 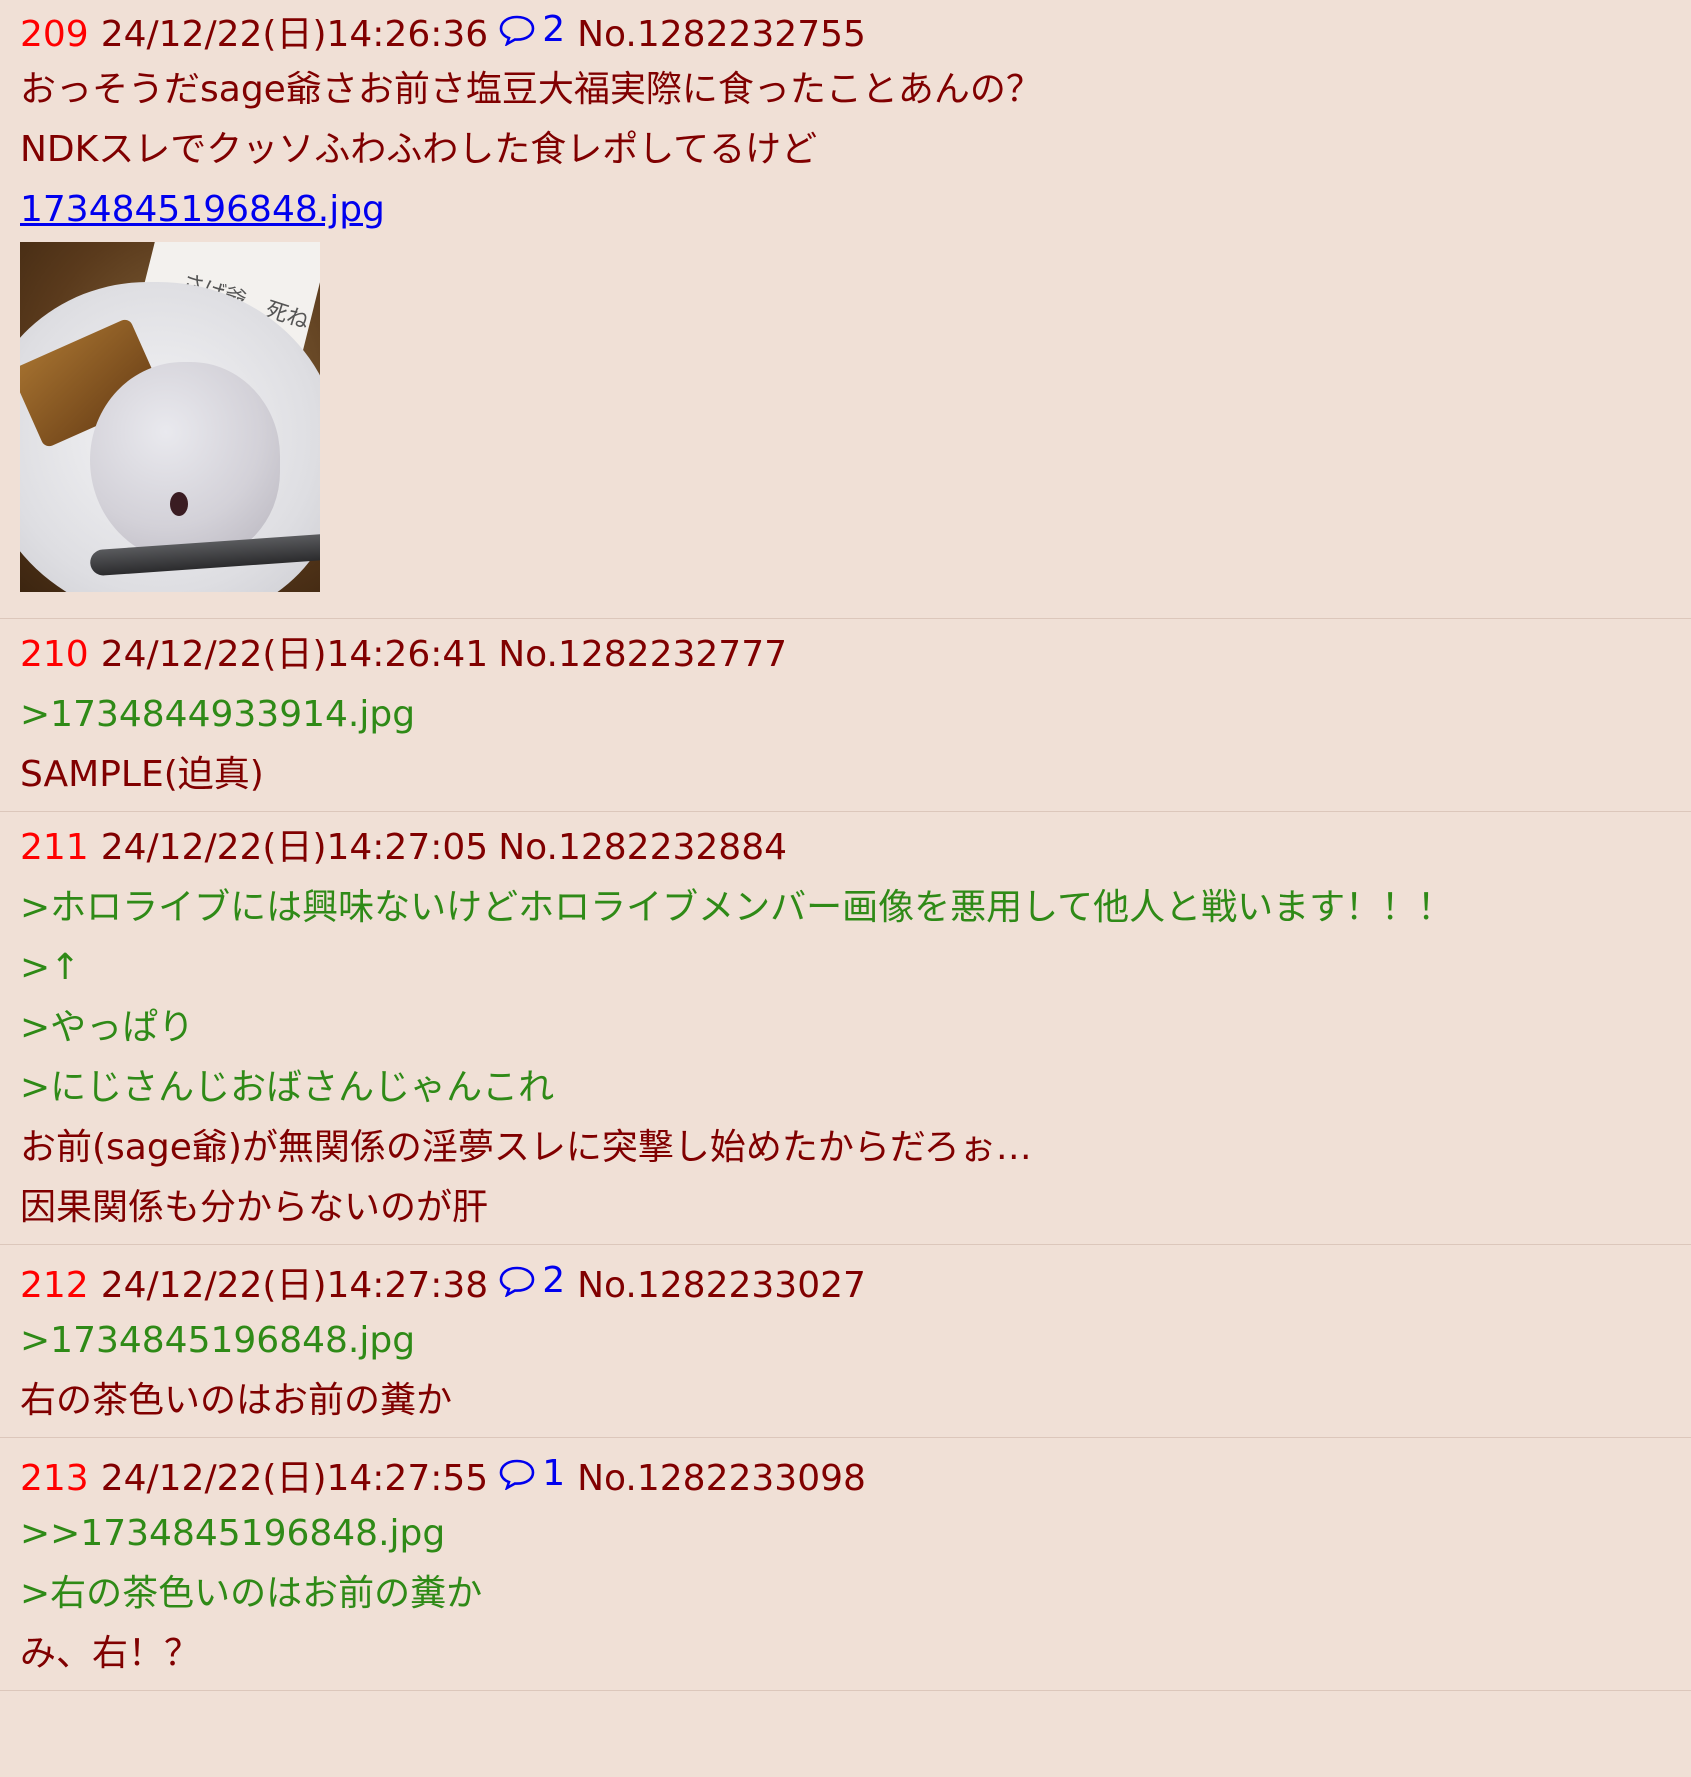 What do you see at coordinates (254, 1207) in the screenshot?
I see `post-text-line: 因果関係も分からないのが肝` at bounding box center [254, 1207].